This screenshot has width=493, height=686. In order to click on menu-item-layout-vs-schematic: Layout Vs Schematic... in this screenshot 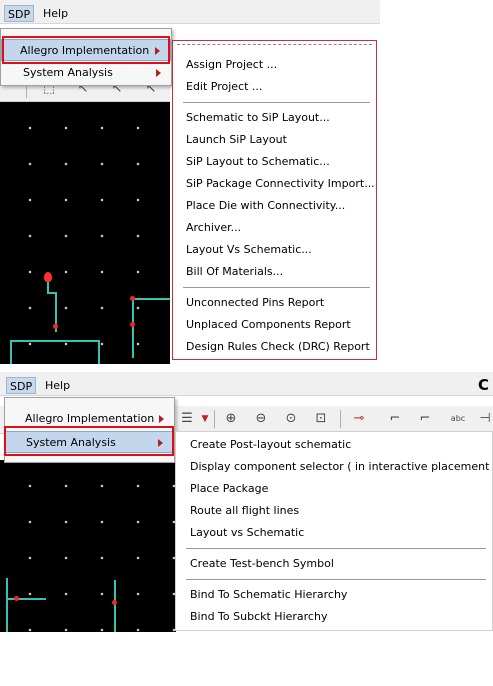, I will do `click(274, 250)`.